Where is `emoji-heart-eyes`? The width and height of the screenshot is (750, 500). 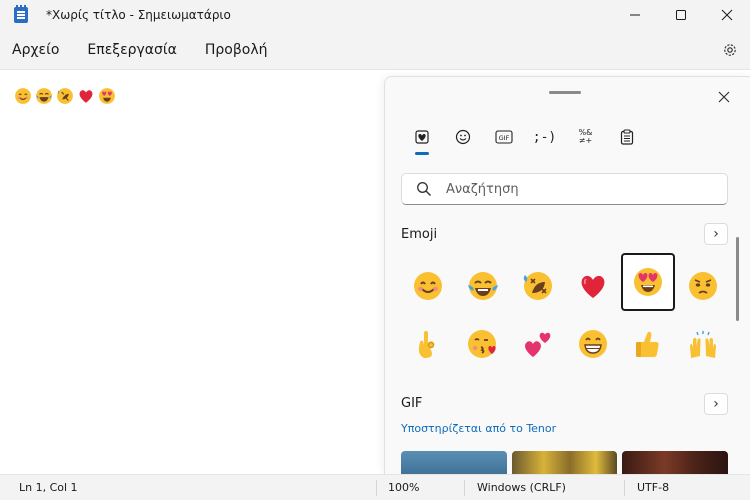
emoji-heart-eyes is located at coordinates (648, 282).